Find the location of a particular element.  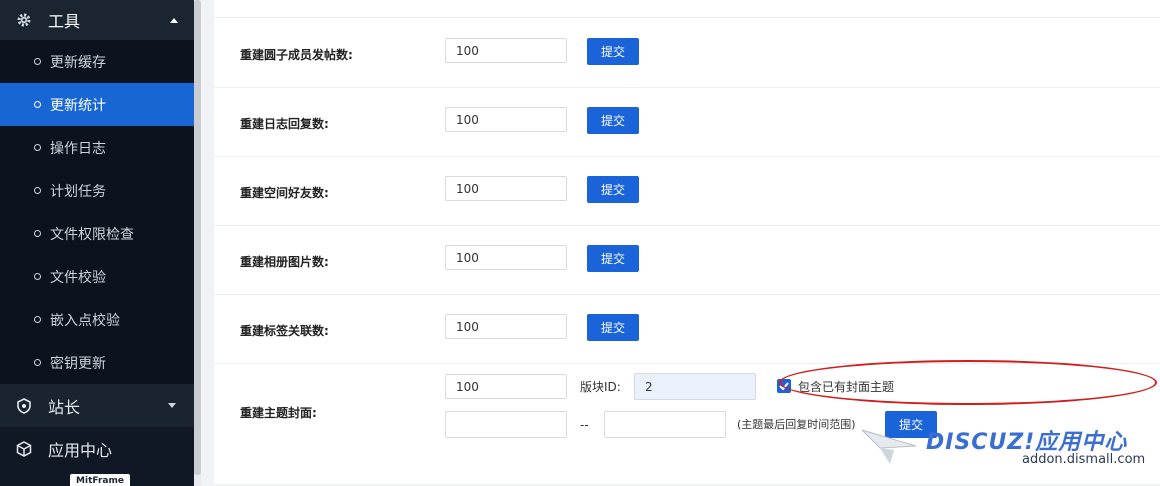

blog-replies-input is located at coordinates (506, 119).